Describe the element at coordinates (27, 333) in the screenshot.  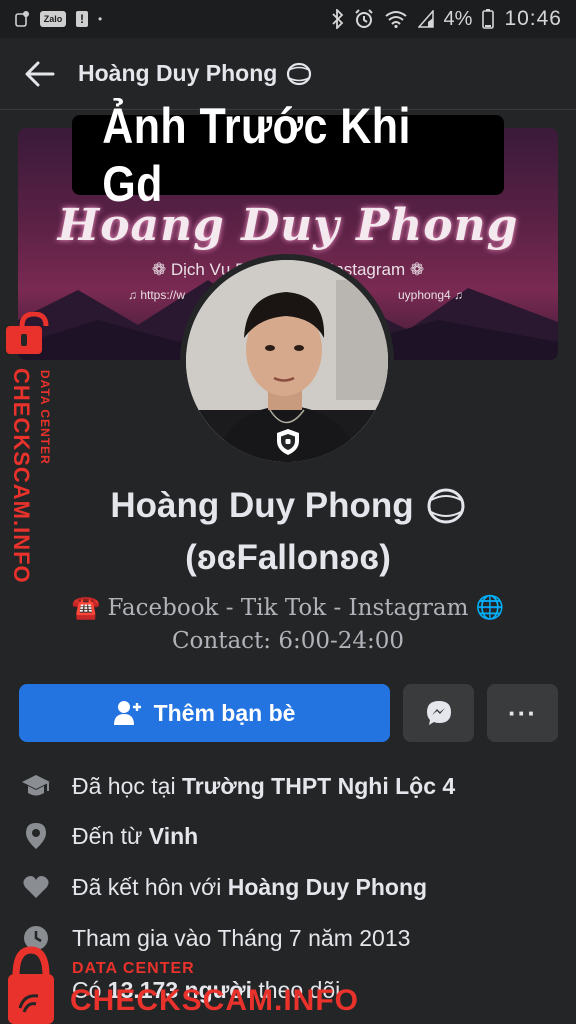
I see `lock-icon` at that location.